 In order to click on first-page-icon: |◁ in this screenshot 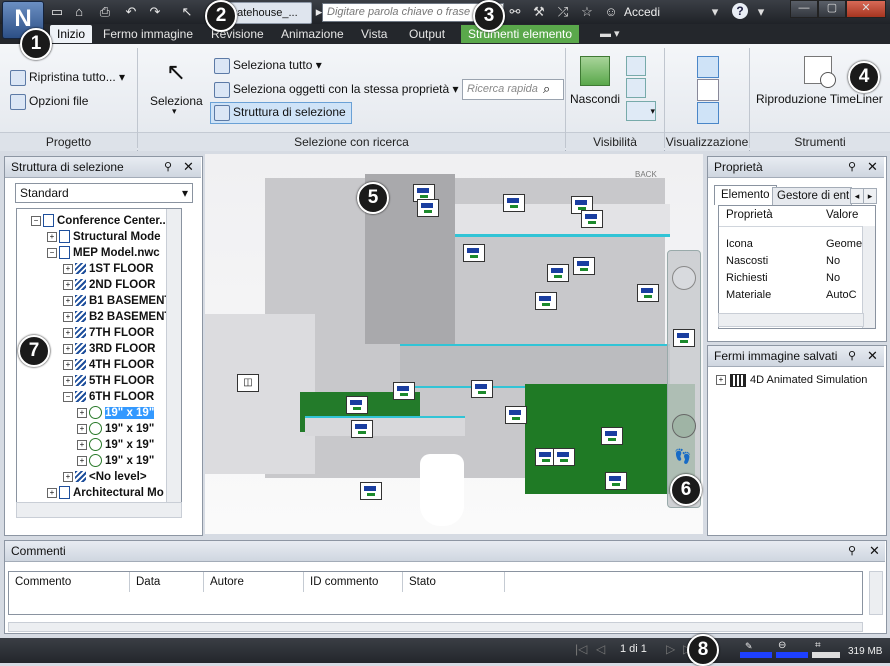, I will do `click(581, 649)`.